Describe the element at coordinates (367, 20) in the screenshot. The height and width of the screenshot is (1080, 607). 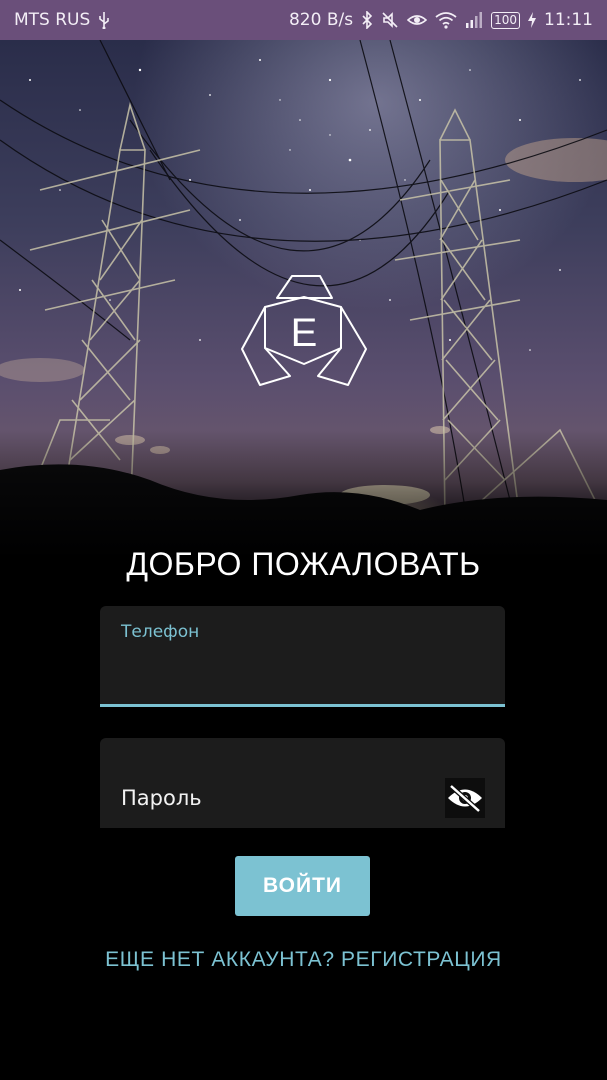
I see `bluetooth-icon` at that location.